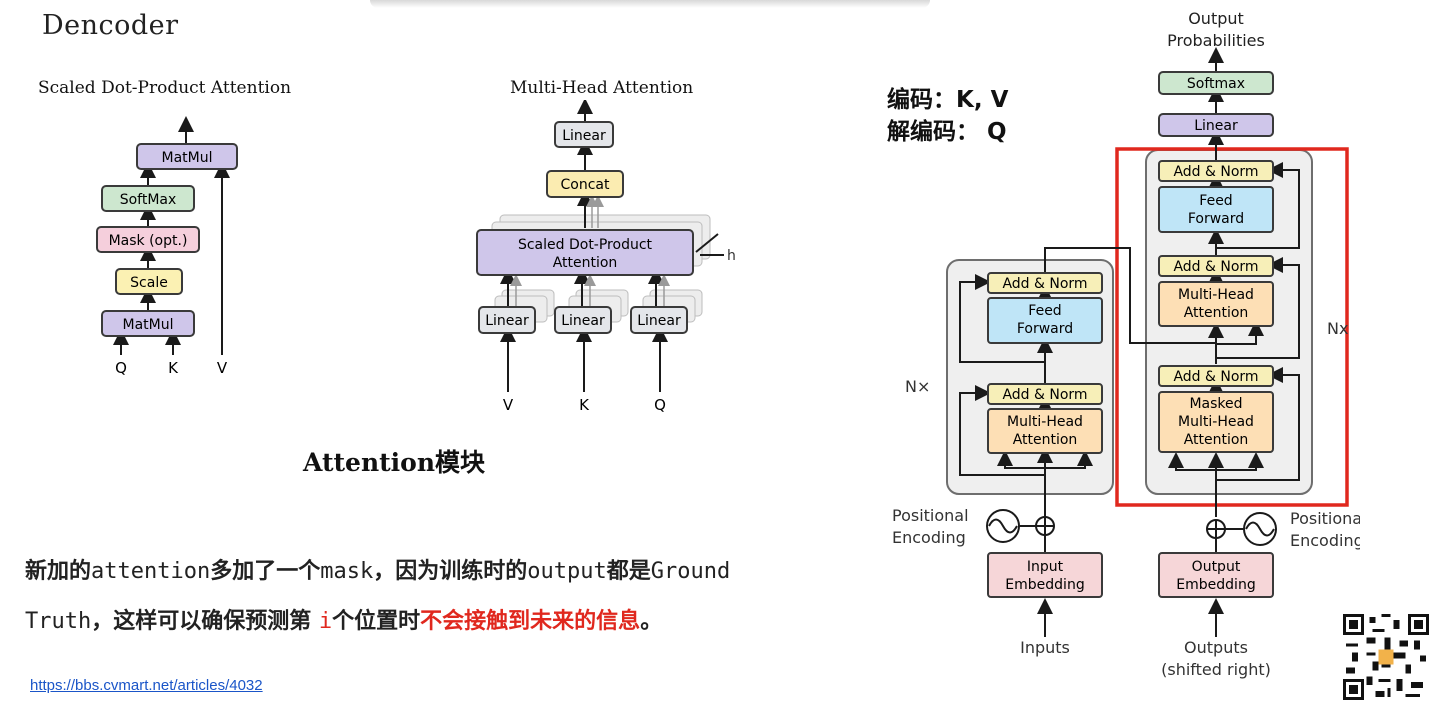 The width and height of the screenshot is (1435, 703). I want to click on input-embedding: Input Embedding, so click(1045, 575).